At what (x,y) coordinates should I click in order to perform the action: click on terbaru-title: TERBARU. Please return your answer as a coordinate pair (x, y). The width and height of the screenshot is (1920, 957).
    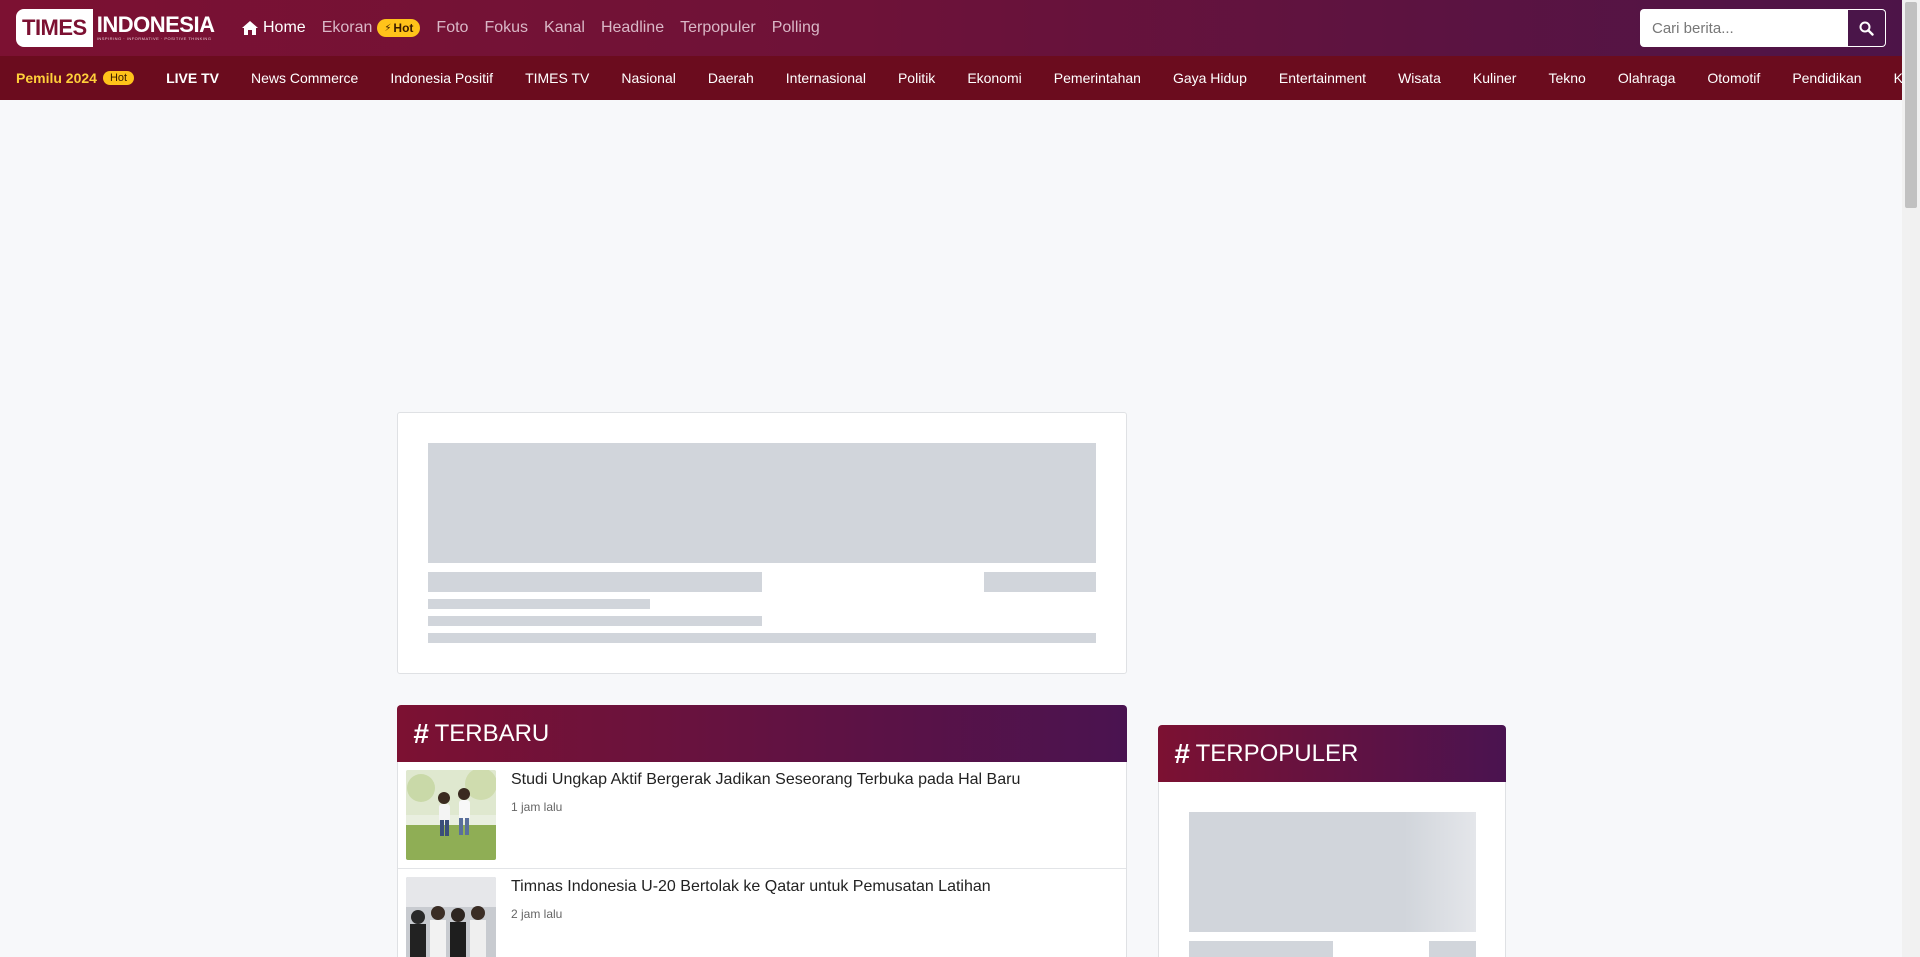
    Looking at the image, I should click on (492, 733).